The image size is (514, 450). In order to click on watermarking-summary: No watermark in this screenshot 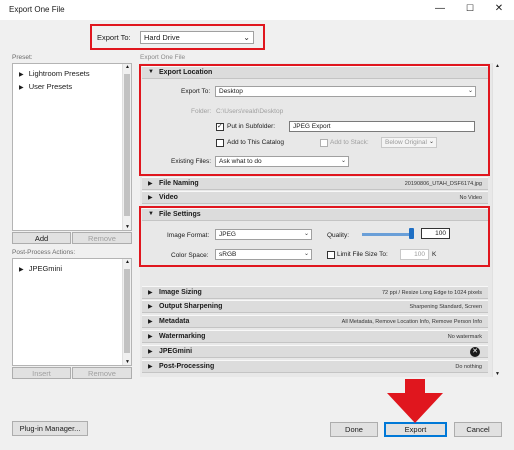, I will do `click(464, 337)`.